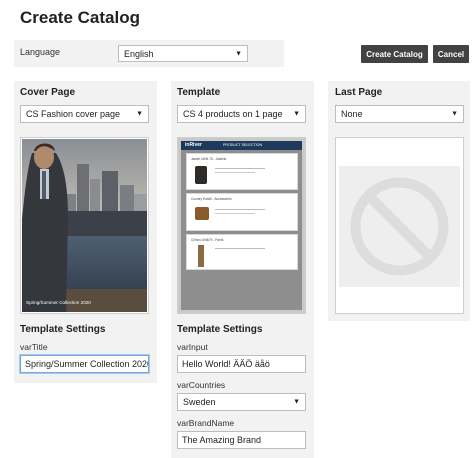 This screenshot has height=458, width=474. Describe the element at coordinates (241, 364) in the screenshot. I see `var-input-field: Hello World! ÄÄÖ äåö` at that location.